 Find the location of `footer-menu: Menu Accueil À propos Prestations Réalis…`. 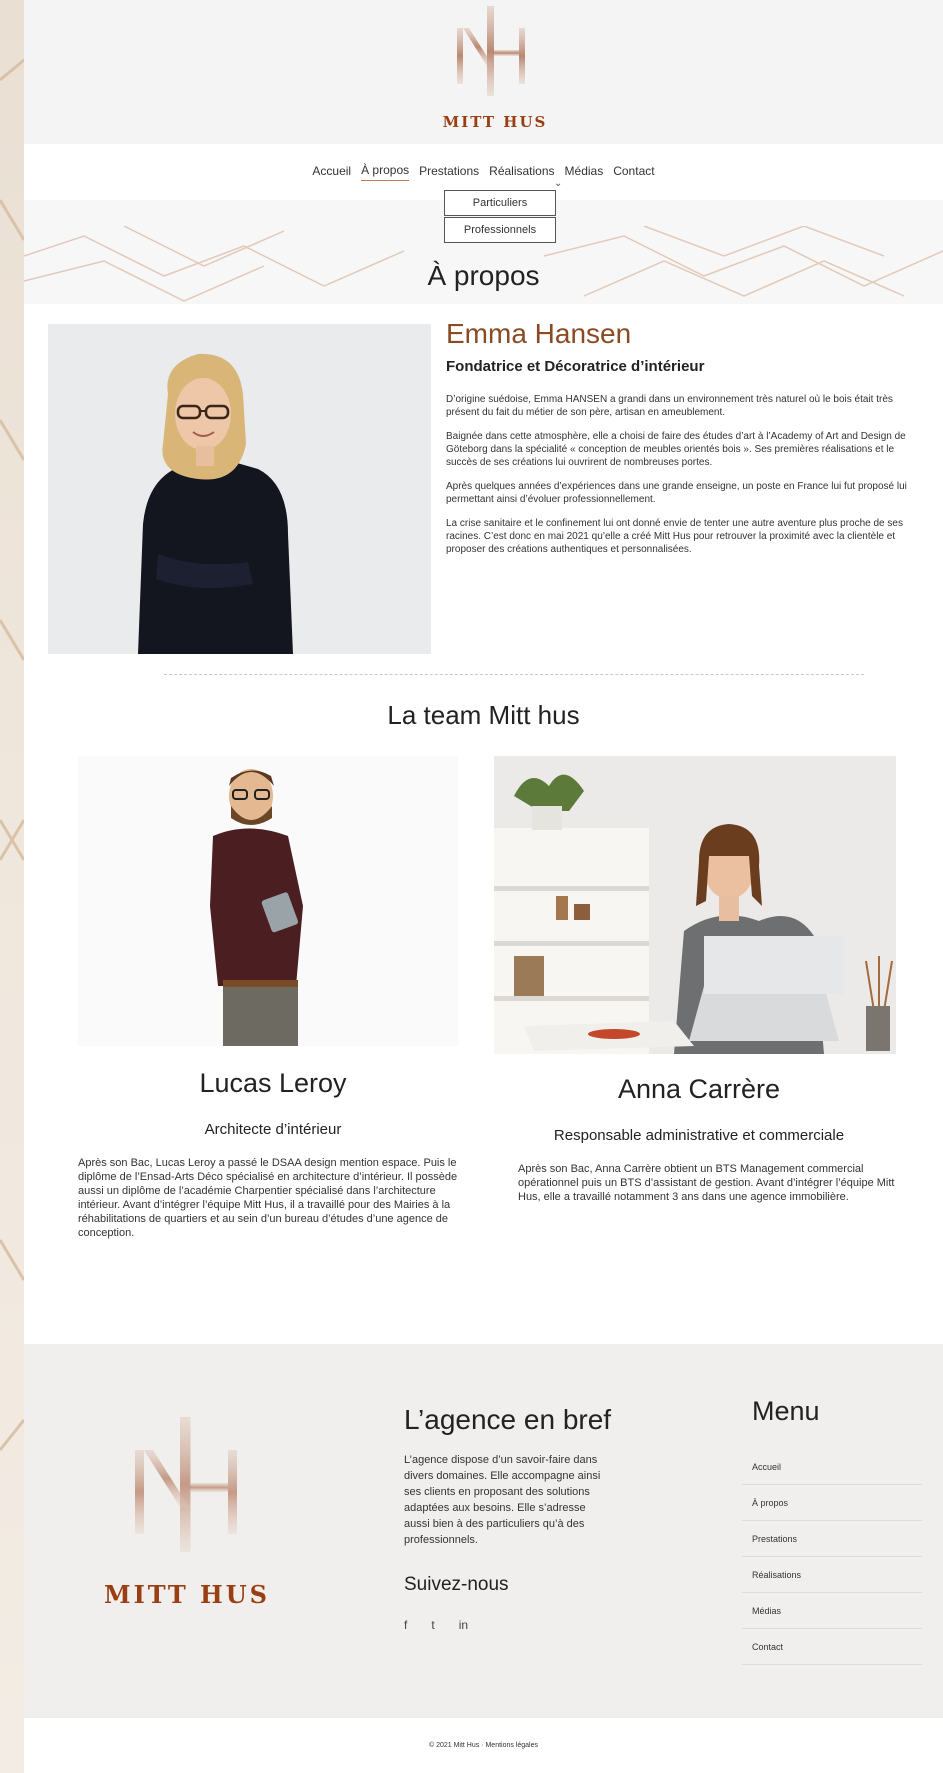

footer-menu: Menu Accueil À propos Prestations Réalis… is located at coordinates (832, 1530).